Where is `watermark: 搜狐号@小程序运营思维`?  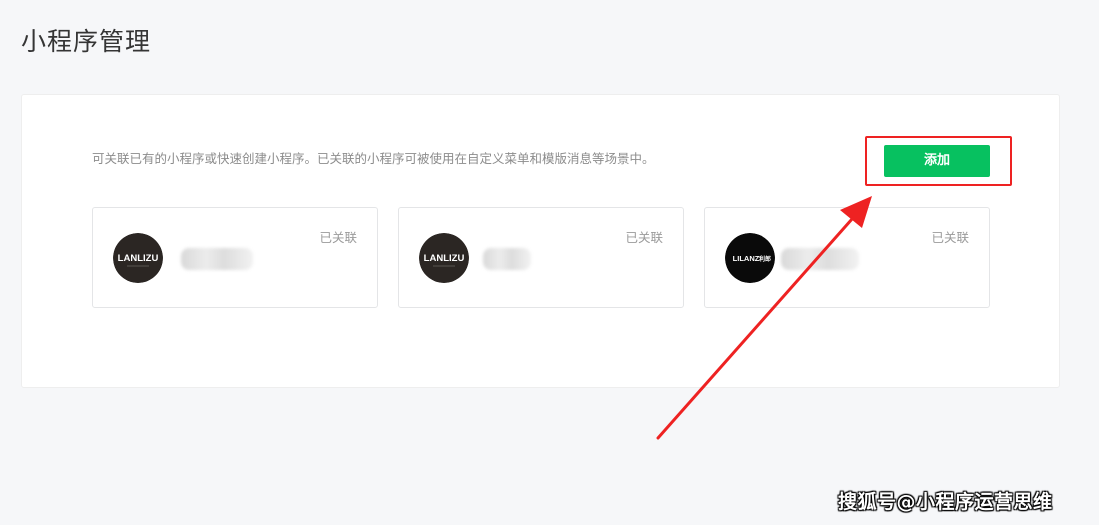 watermark: 搜狐号@小程序运营思维 is located at coordinates (945, 502).